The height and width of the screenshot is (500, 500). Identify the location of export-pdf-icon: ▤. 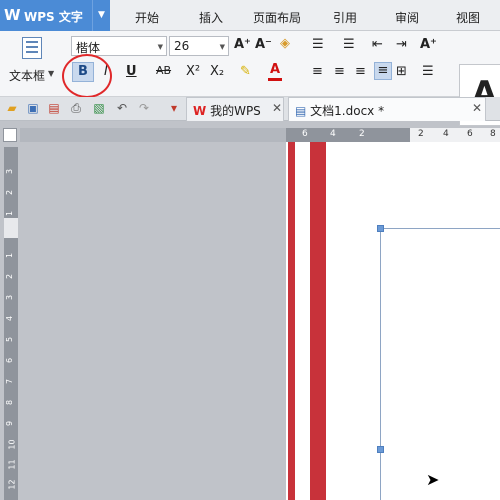
(54, 108).